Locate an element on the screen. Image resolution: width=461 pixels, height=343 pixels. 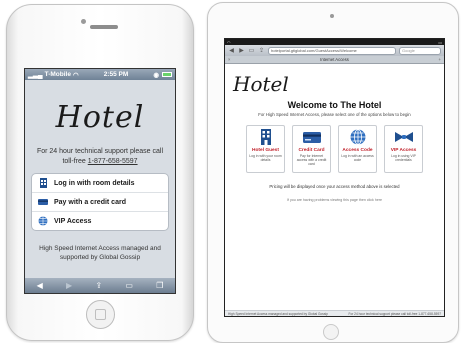
tab-internet-access: × Internet Access + is located at coordinates (334, 60).